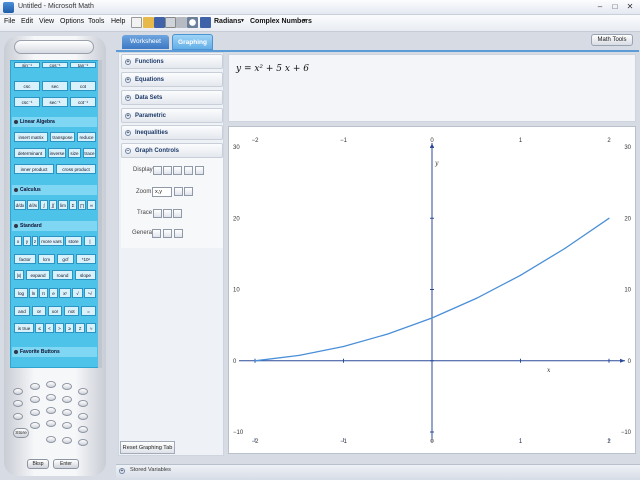  I want to click on section-functions: + Functions, so click(172, 61).